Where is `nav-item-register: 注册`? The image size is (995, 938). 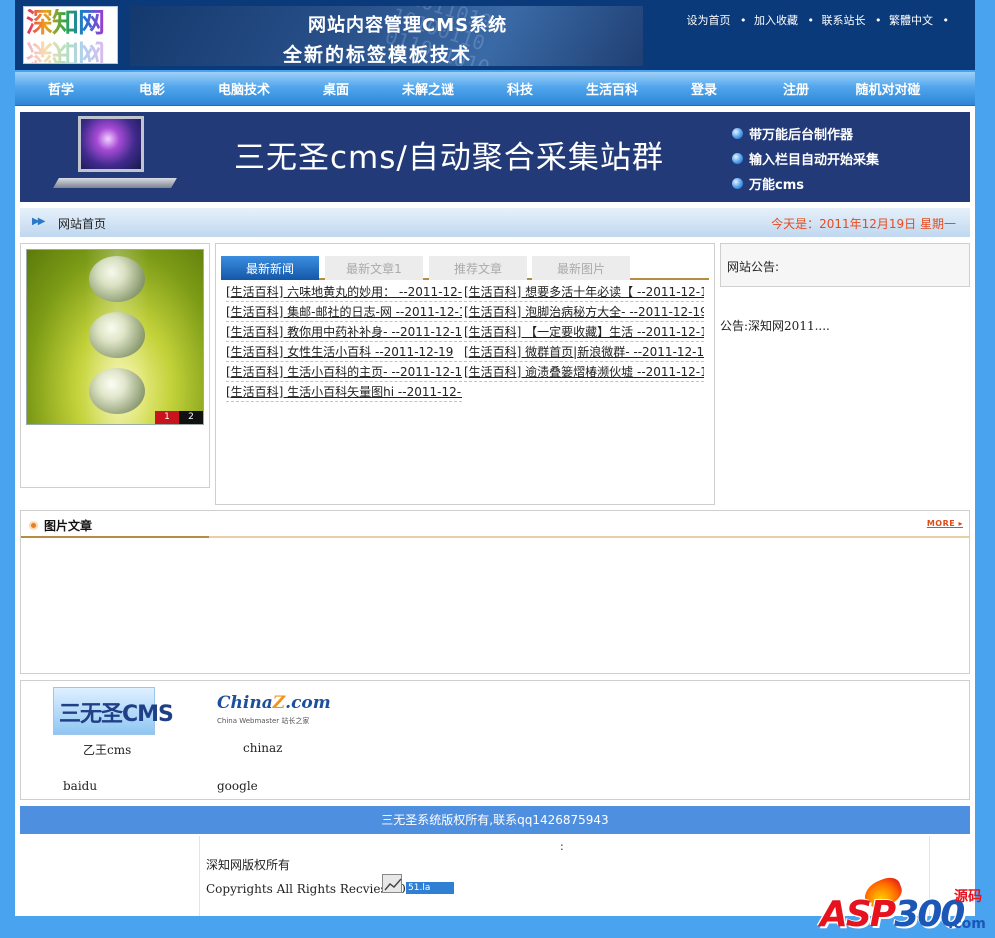 nav-item-register: 注册 is located at coordinates (796, 88).